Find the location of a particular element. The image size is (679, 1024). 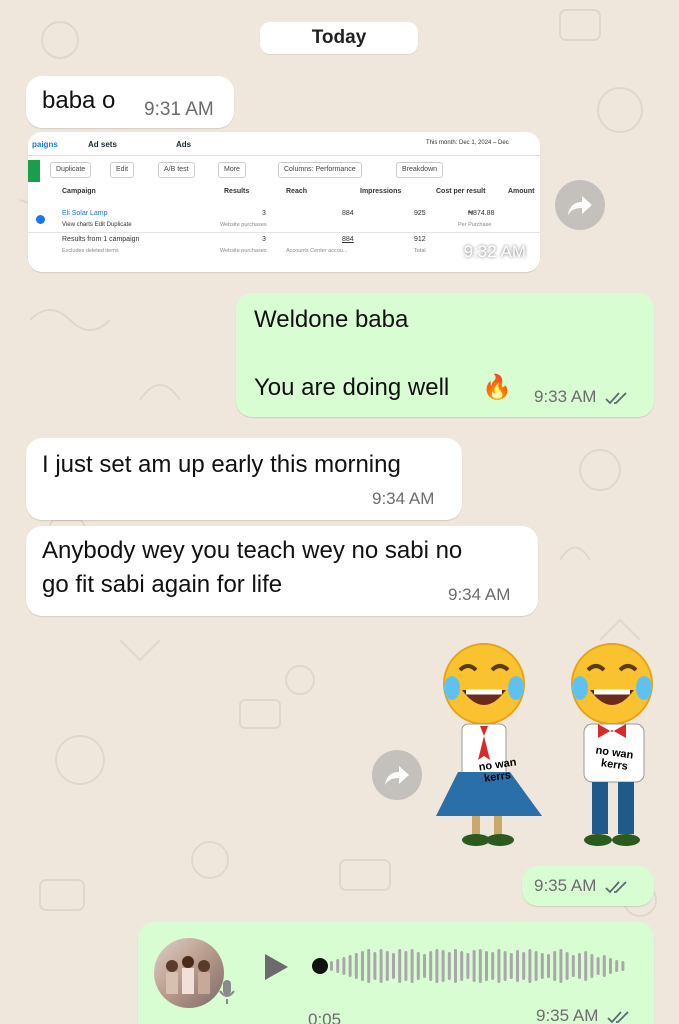

playback-dot is located at coordinates (320, 966).